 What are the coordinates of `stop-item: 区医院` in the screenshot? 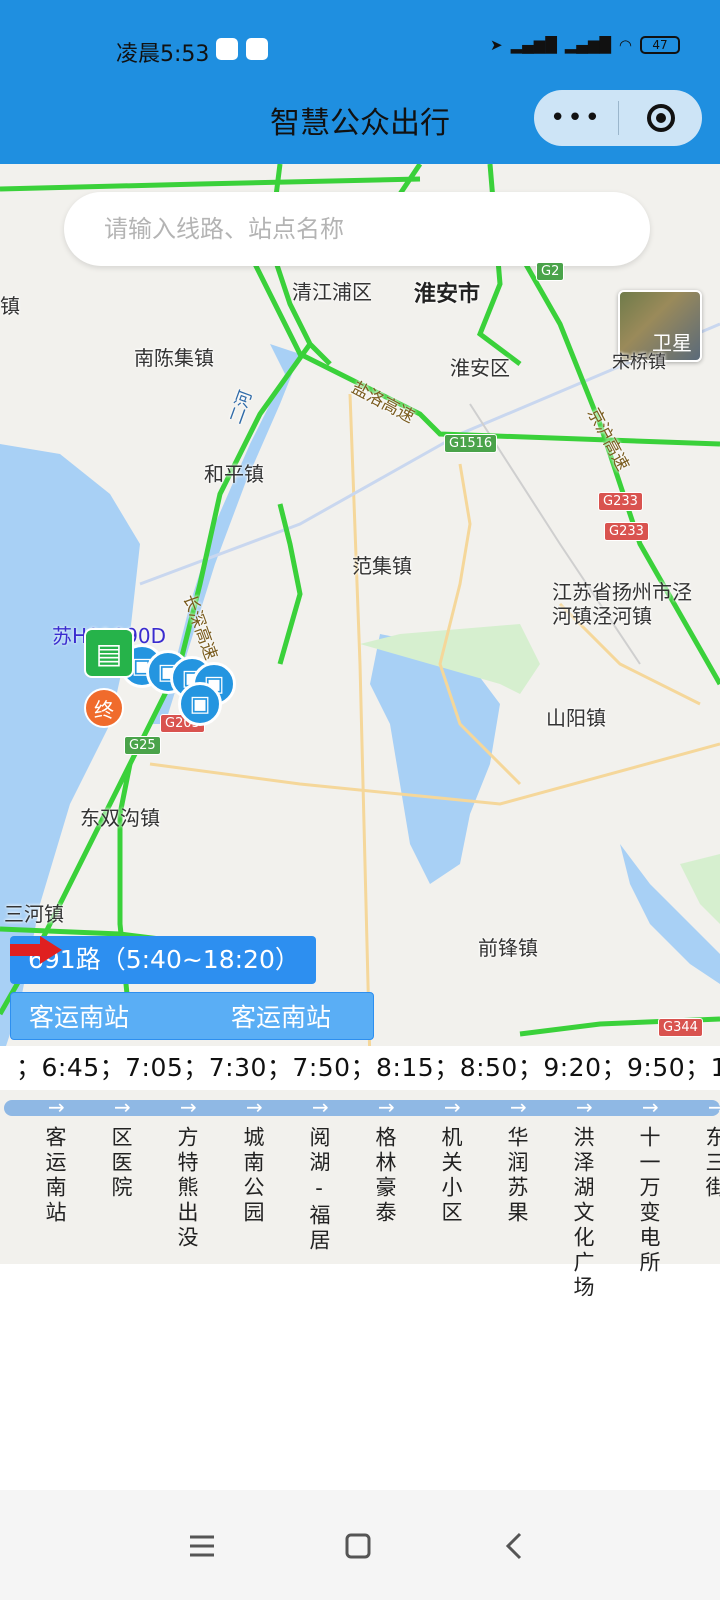 It's located at (121, 1163).